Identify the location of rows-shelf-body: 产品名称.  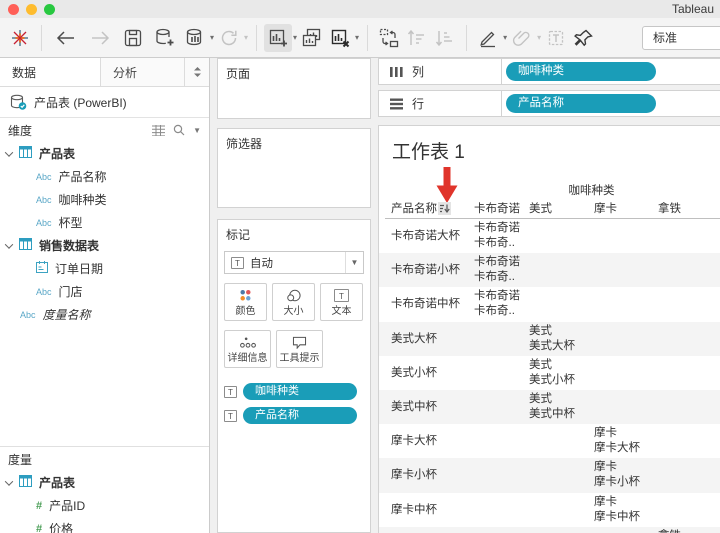
(611, 103).